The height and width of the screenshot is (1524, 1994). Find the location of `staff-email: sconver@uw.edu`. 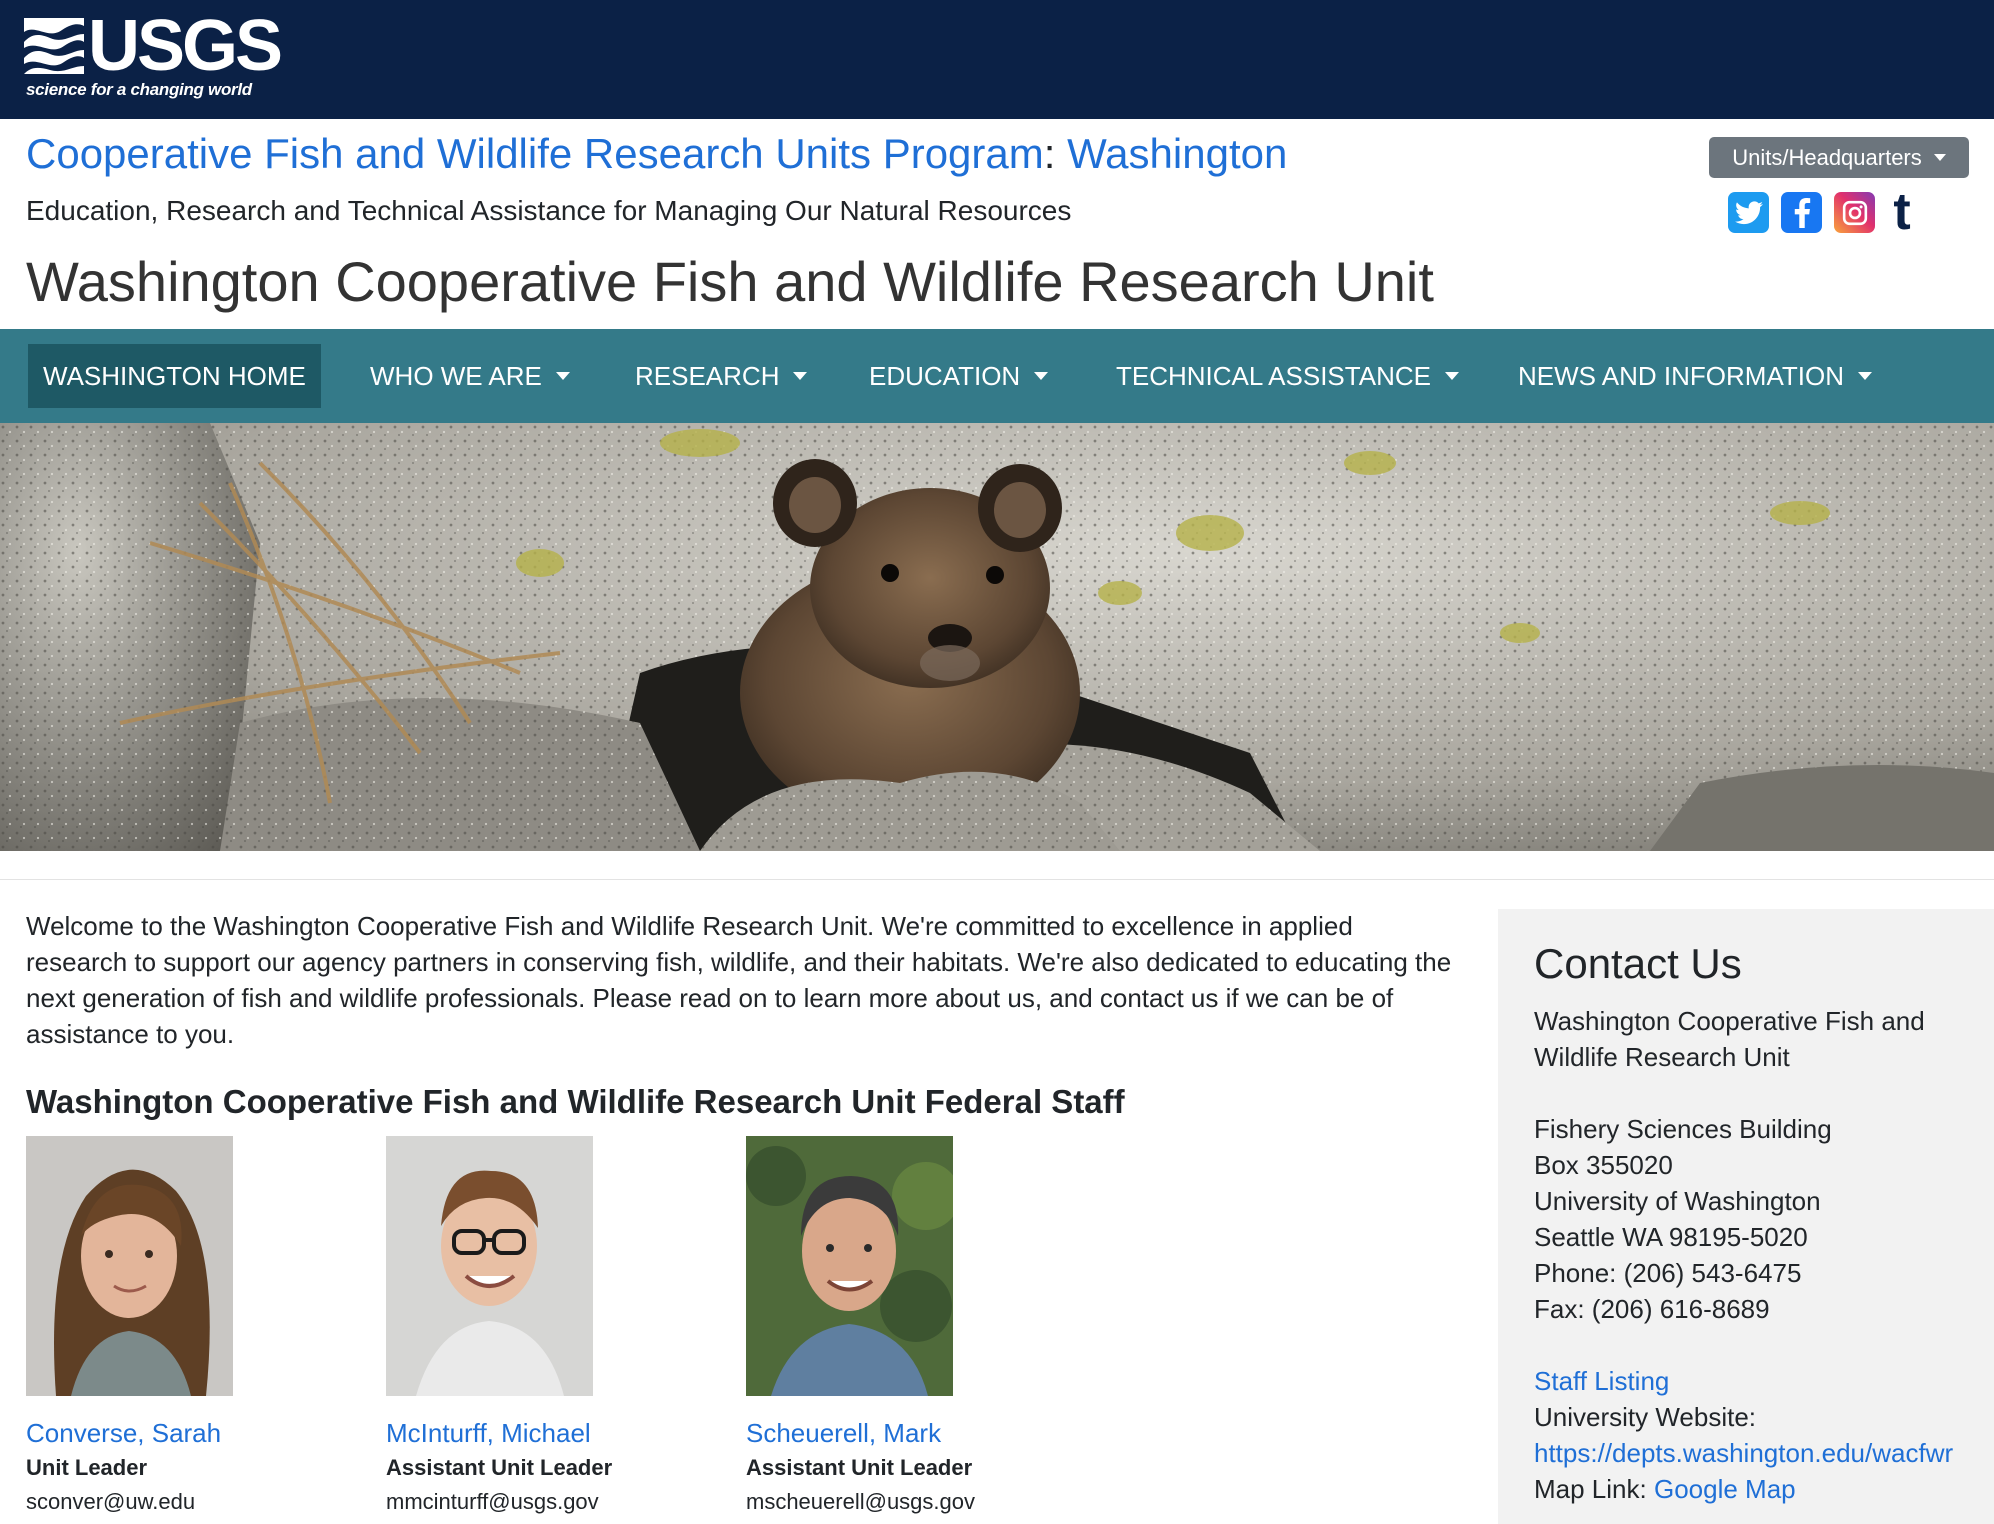

staff-email: sconver@uw.edu is located at coordinates (111, 1501).